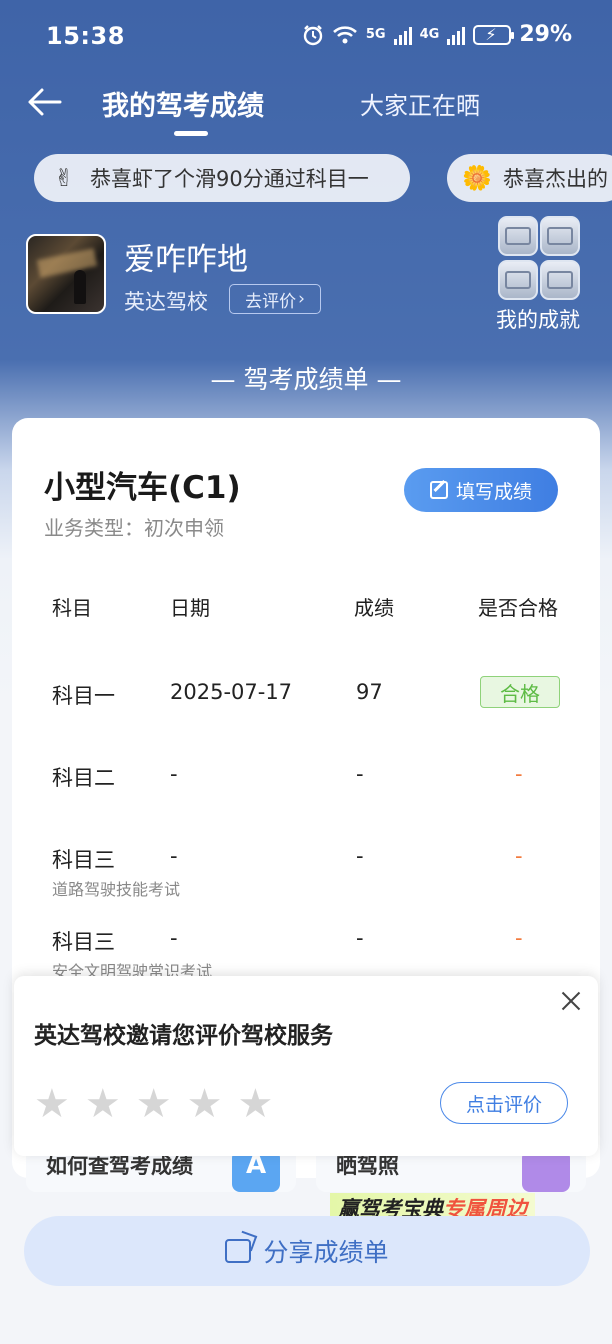 The image size is (612, 1344). I want to click on network-4g-label: 4G, so click(429, 34).